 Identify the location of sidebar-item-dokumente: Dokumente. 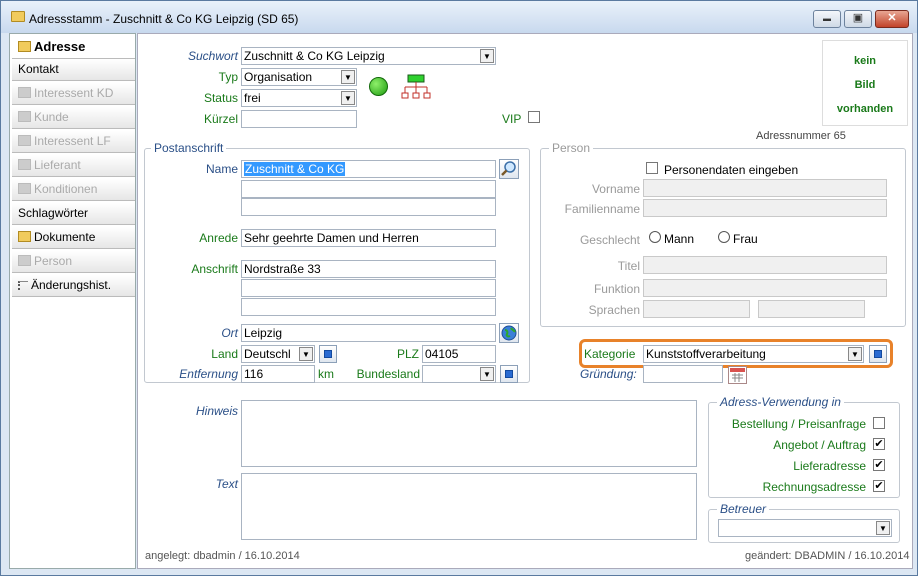
(73, 238).